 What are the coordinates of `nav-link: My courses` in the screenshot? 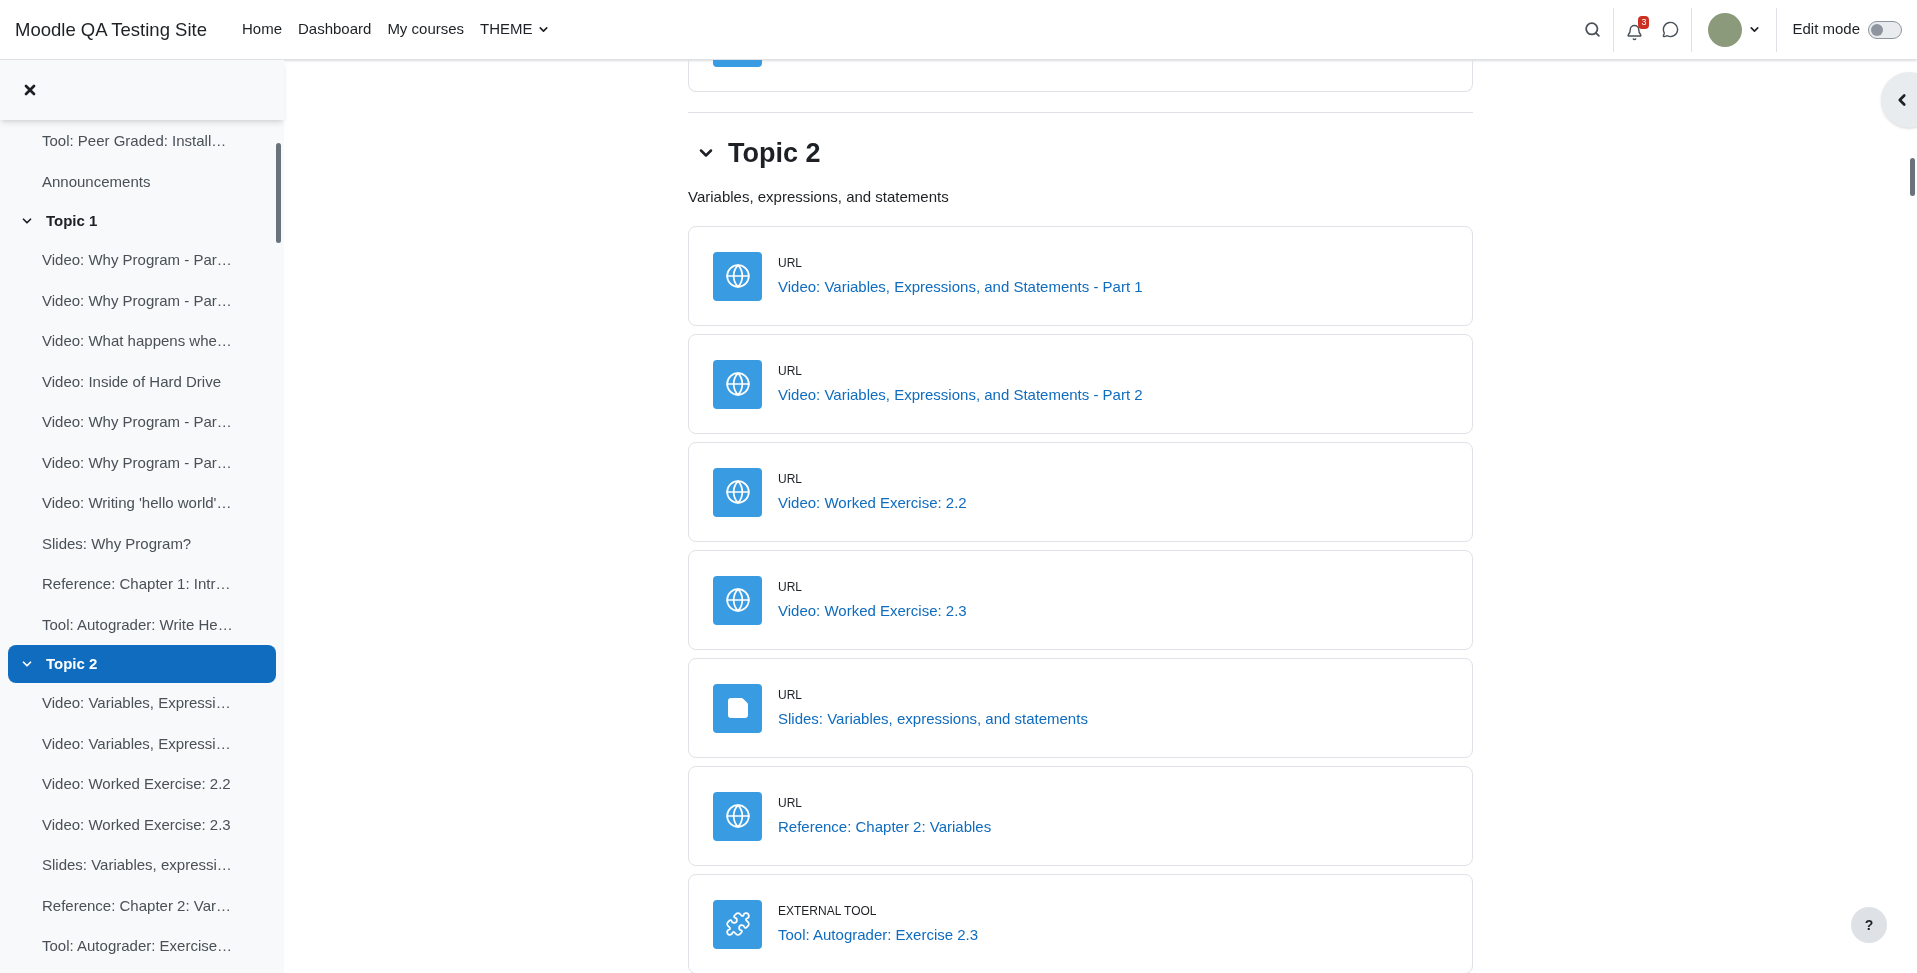 It's located at (426, 29).